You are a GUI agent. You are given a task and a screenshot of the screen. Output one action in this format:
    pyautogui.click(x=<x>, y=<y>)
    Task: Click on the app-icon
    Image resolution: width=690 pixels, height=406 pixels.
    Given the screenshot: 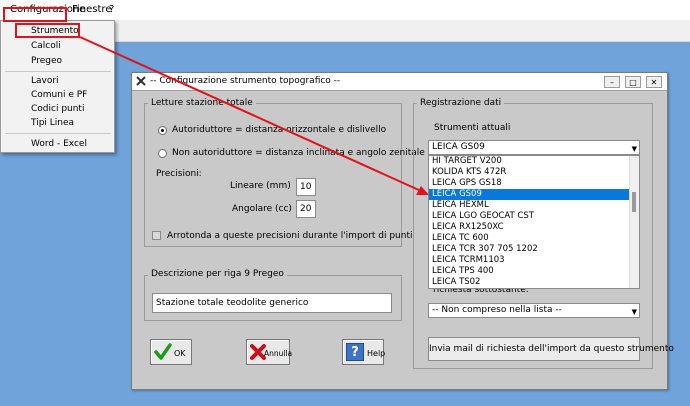 What is the action you would take?
    pyautogui.click(x=141, y=81)
    